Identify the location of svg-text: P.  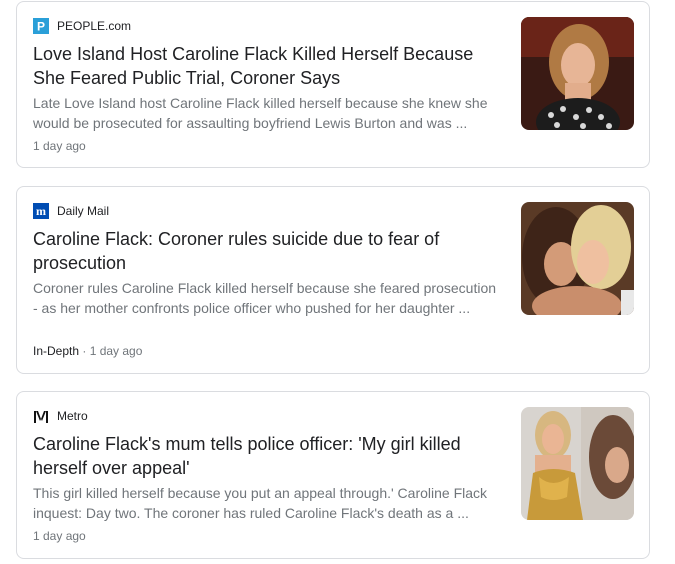
(41, 26).